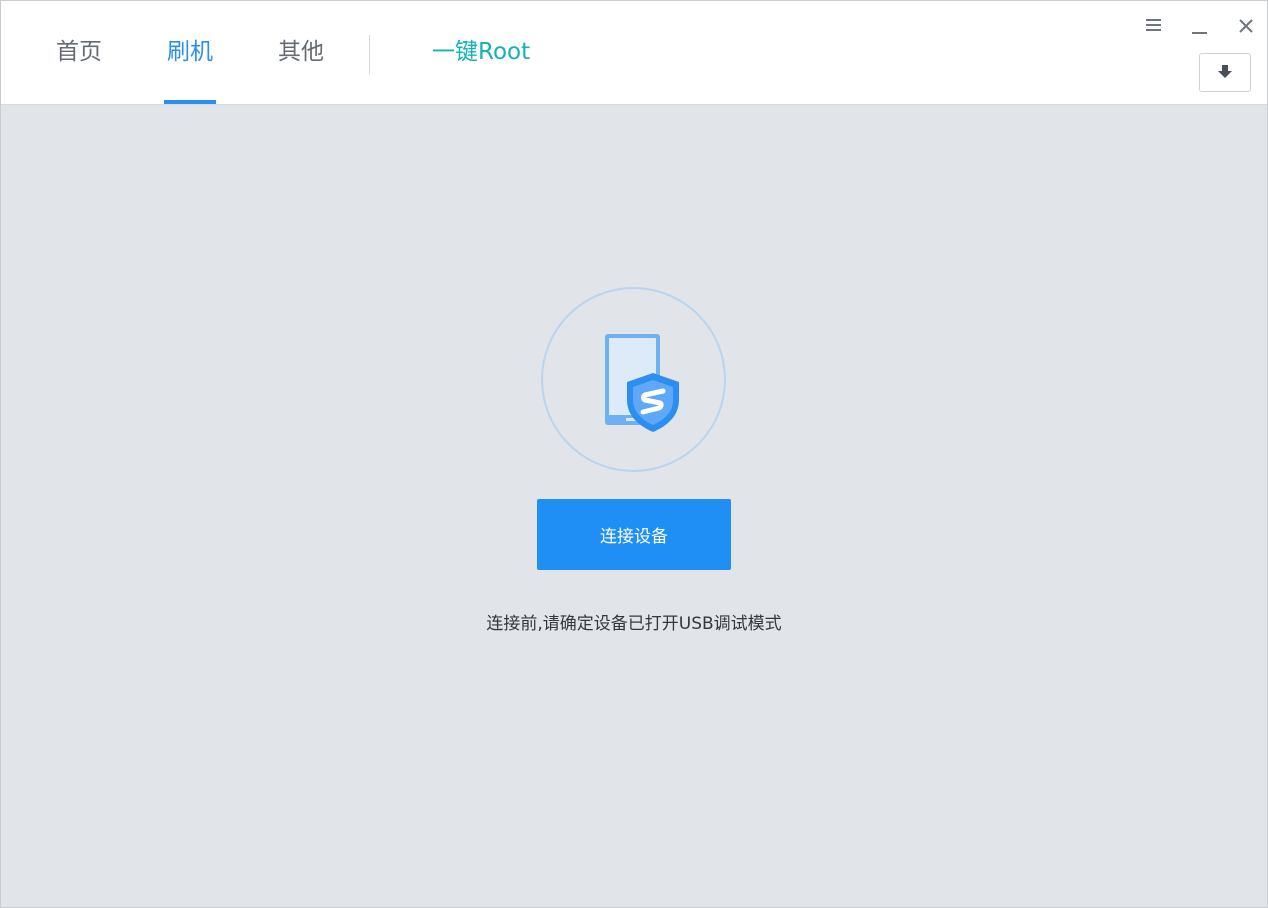 The height and width of the screenshot is (908, 1268). Describe the element at coordinates (190, 102) in the screenshot. I see `active-tab-indicator` at that location.